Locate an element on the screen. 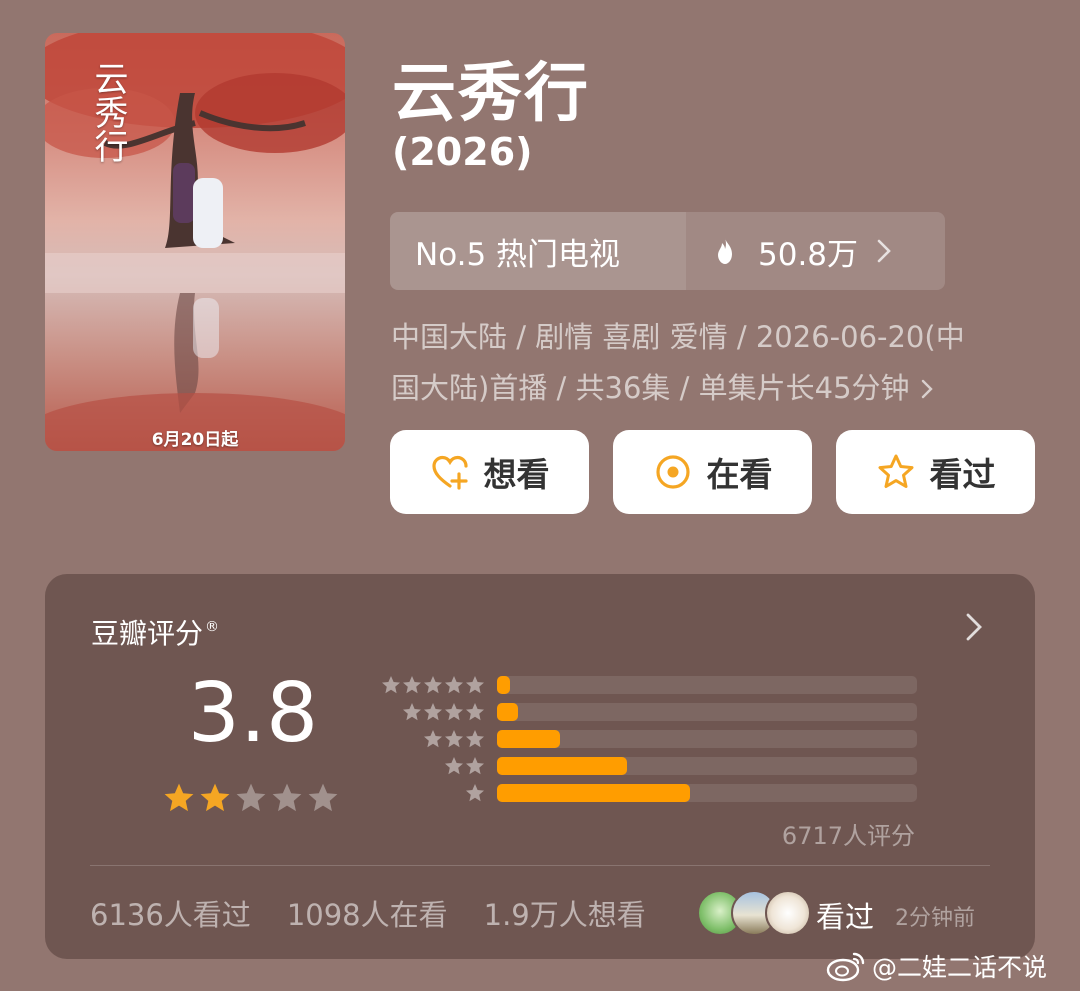 The height and width of the screenshot is (991, 1080). rank-pill: No.5 热门电视 50.8万 is located at coordinates (667, 251).